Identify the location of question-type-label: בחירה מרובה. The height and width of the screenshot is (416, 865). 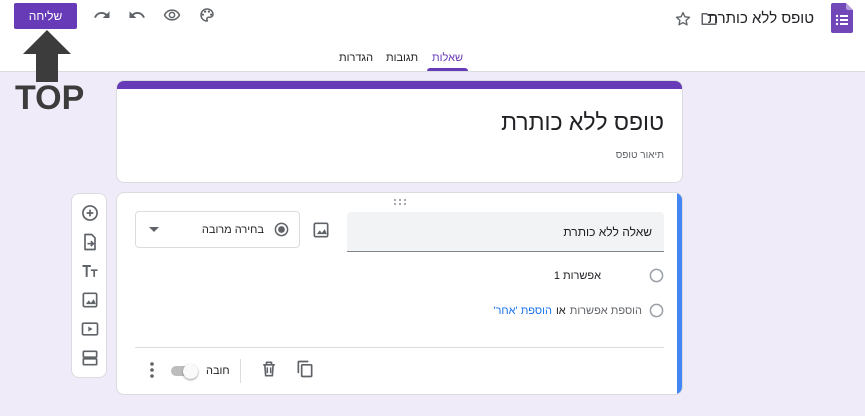
(232, 230).